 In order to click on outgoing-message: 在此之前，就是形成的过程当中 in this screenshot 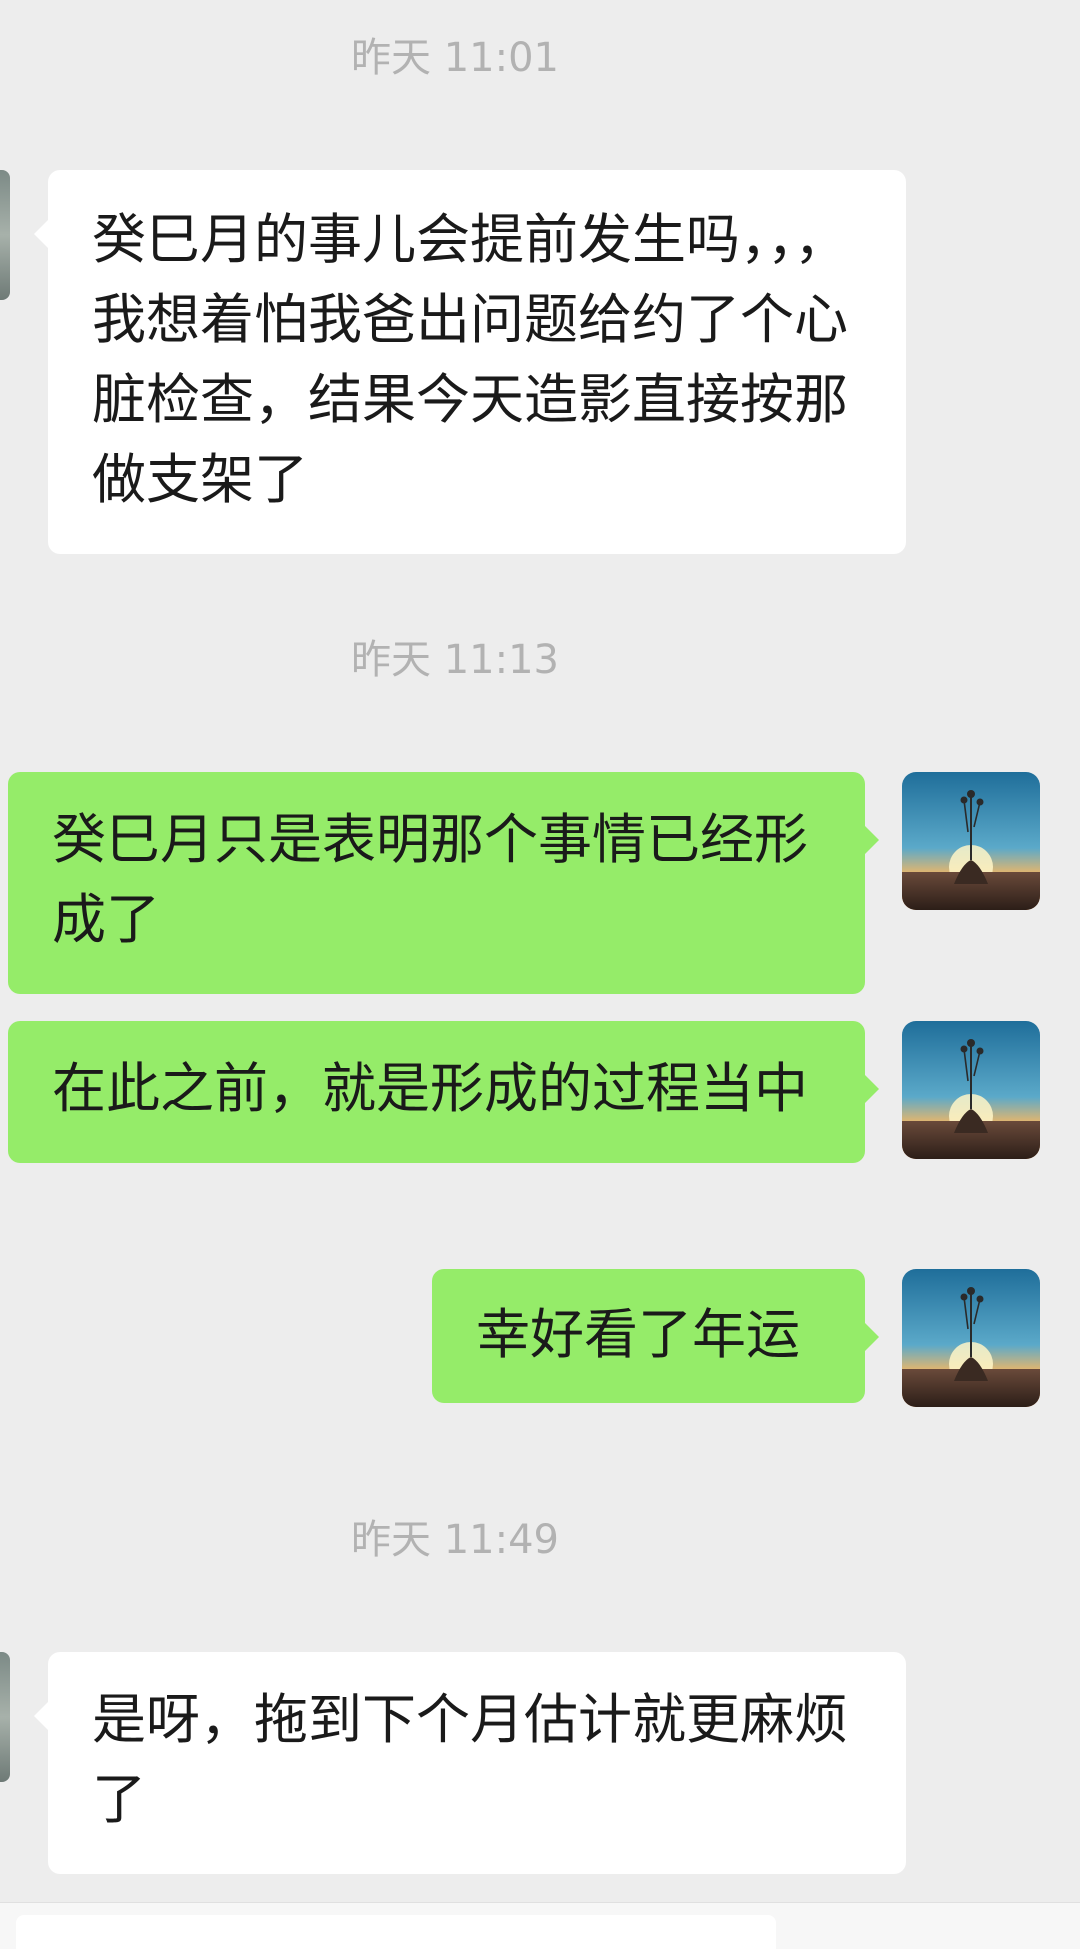, I will do `click(443, 1092)`.